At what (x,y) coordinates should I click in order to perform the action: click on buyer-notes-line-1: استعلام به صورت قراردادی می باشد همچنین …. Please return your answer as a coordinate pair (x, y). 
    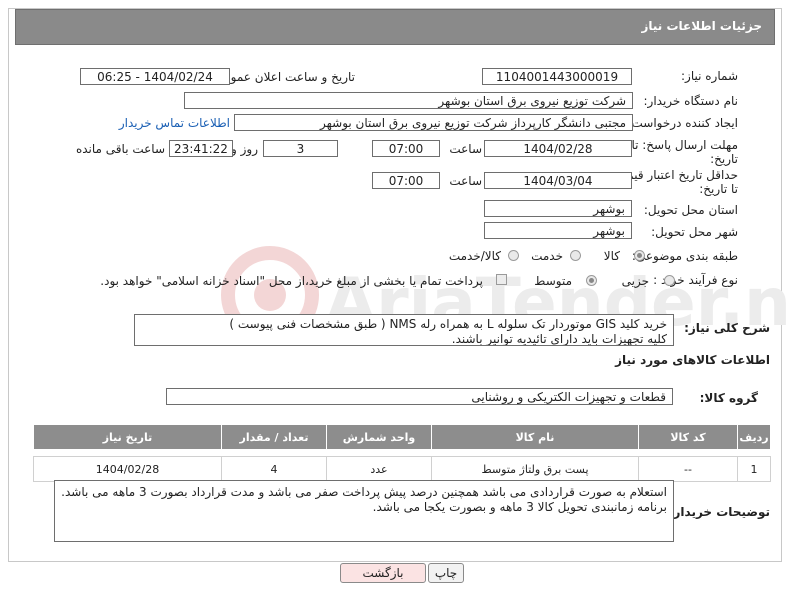
    Looking at the image, I should click on (364, 492).